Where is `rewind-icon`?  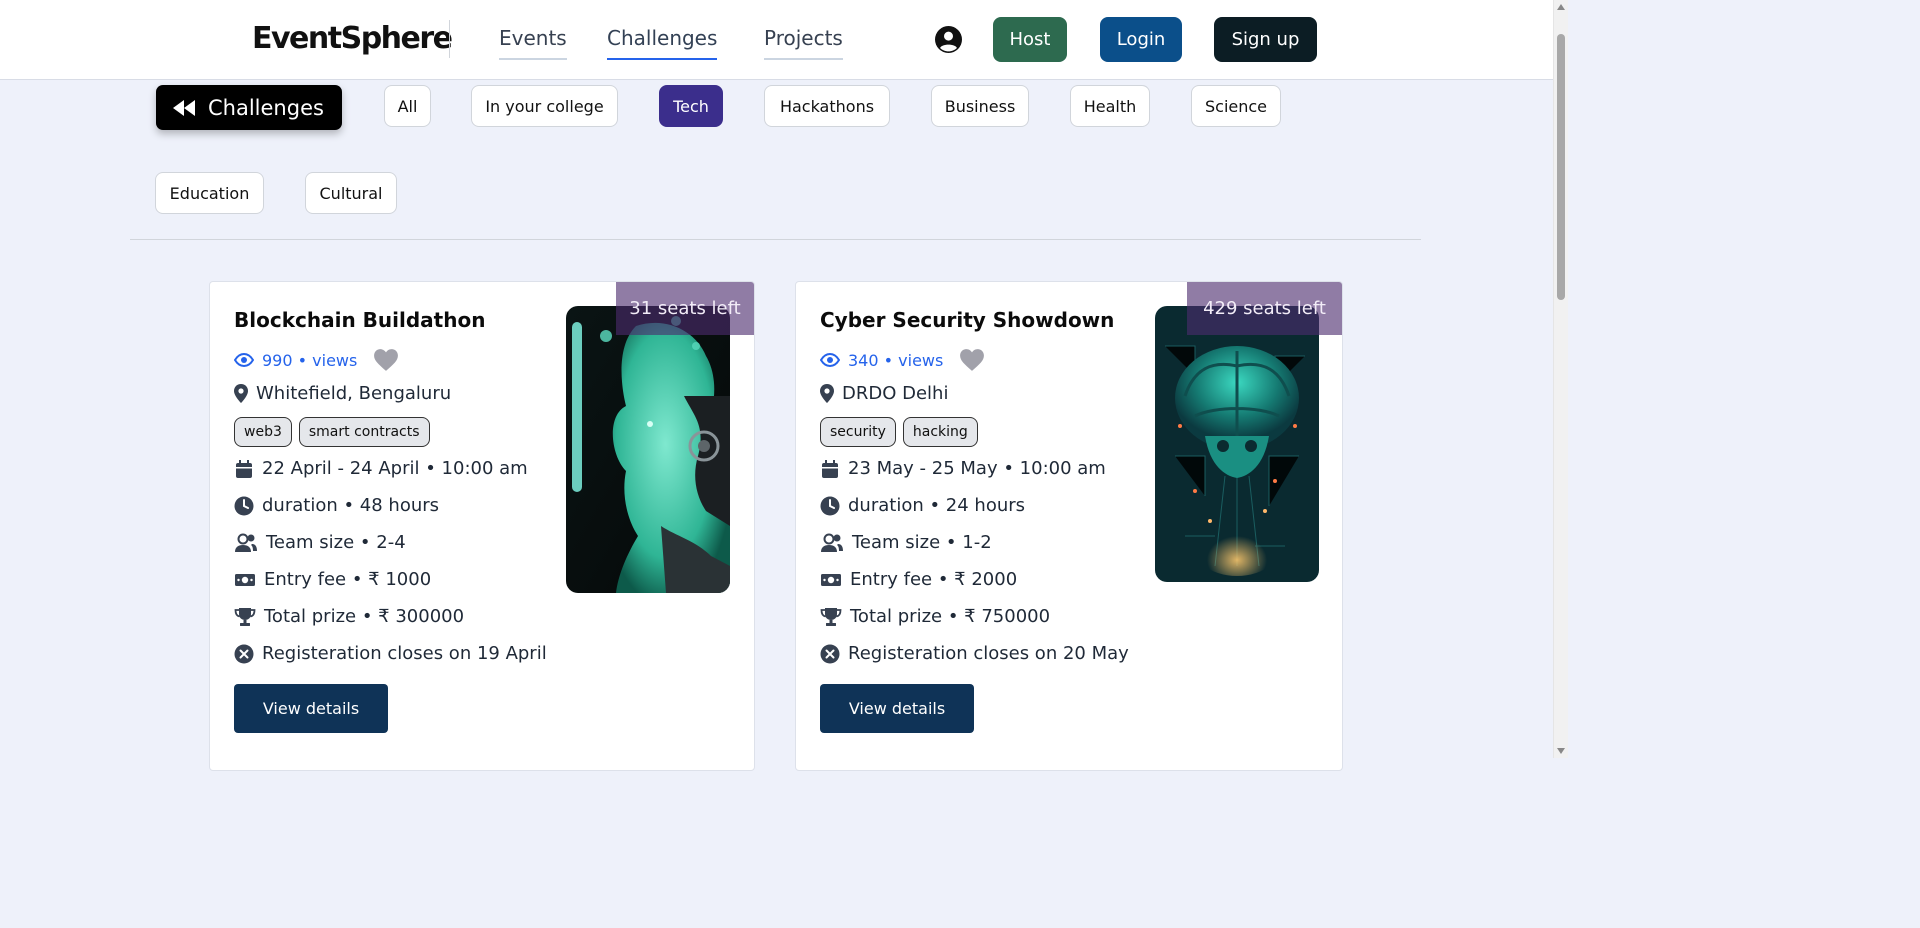
rewind-icon is located at coordinates (184, 107).